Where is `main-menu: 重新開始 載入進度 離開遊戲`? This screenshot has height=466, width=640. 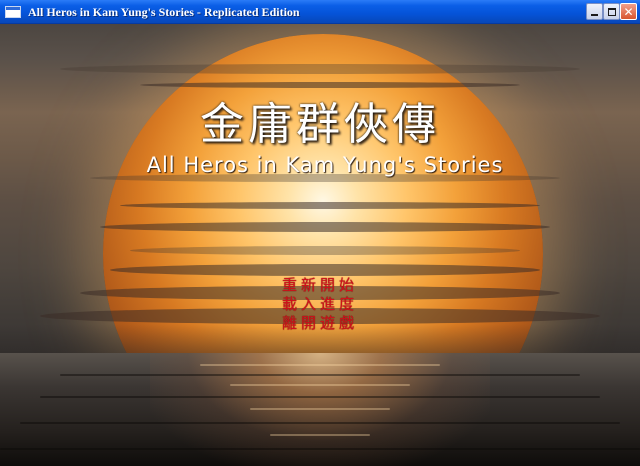
main-menu: 重新開始 載入進度 離開遊戲 is located at coordinates (320, 304).